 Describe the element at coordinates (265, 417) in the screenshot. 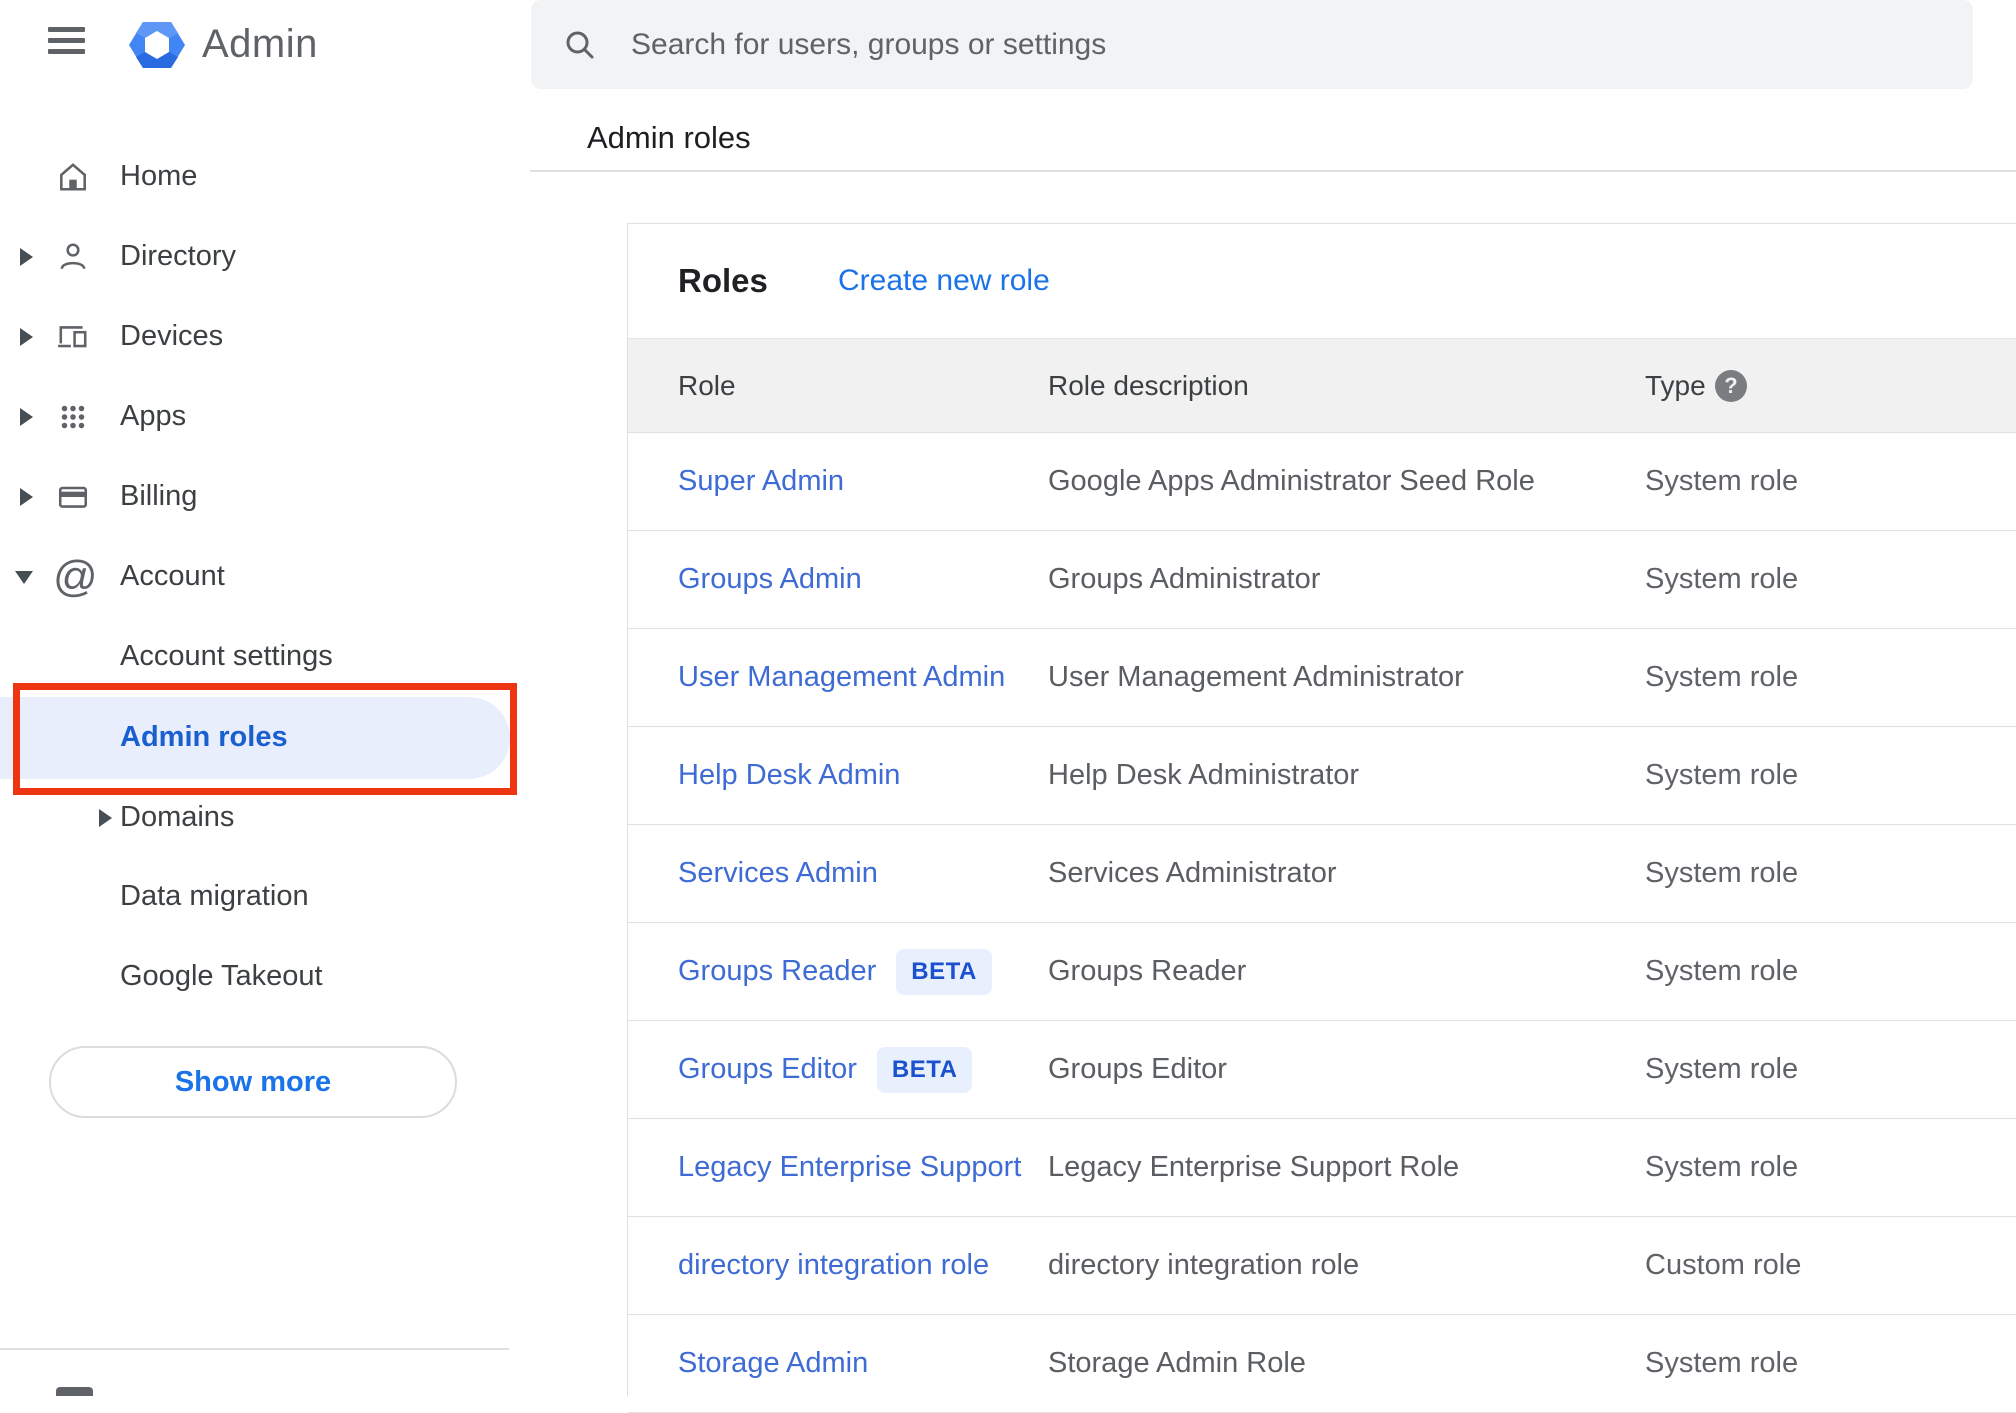

I see `sidebar-item-apps: Apps` at that location.